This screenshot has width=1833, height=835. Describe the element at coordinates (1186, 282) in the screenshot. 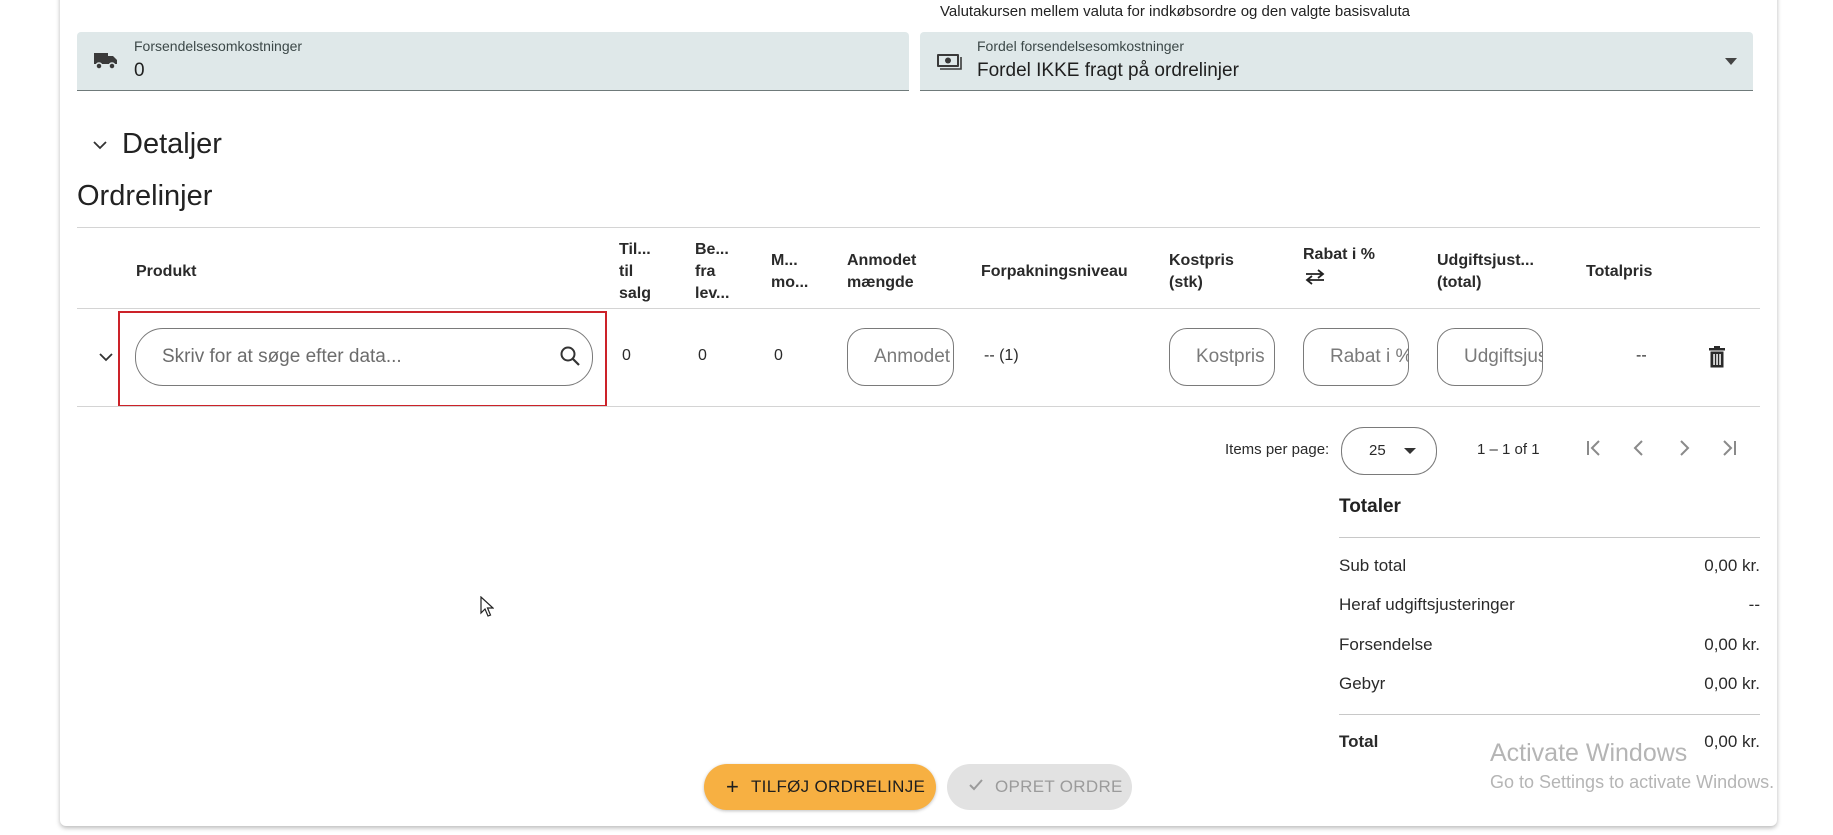

I see `col-cost-line2: (stk)` at that location.